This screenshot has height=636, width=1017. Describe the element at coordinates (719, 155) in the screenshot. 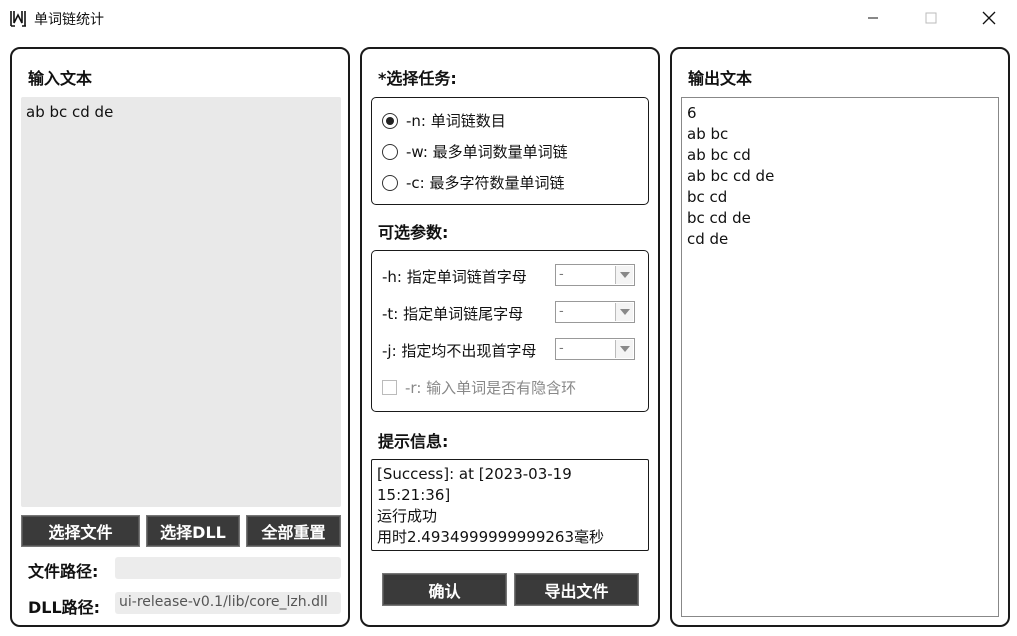

I see `output-line: ab bc cd` at that location.